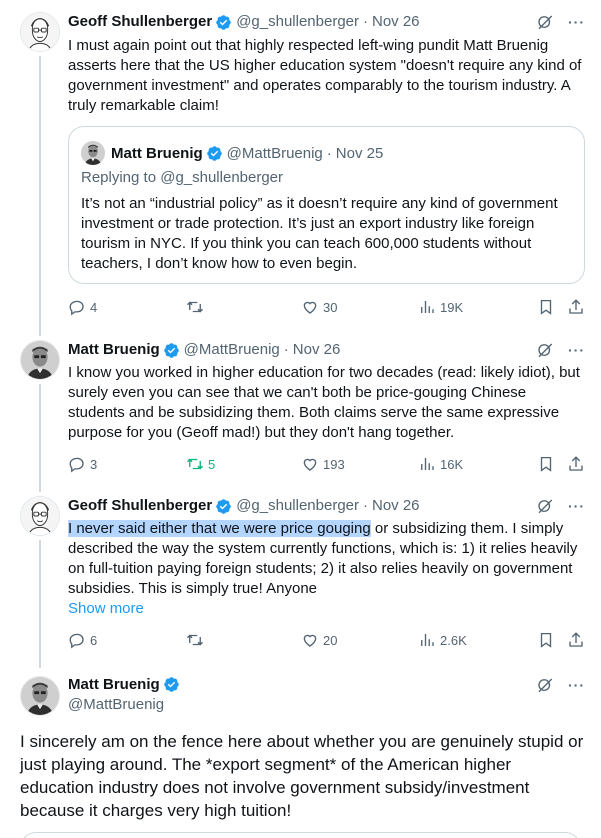  Describe the element at coordinates (300, 835) in the screenshot. I see `media-card-edge` at that location.